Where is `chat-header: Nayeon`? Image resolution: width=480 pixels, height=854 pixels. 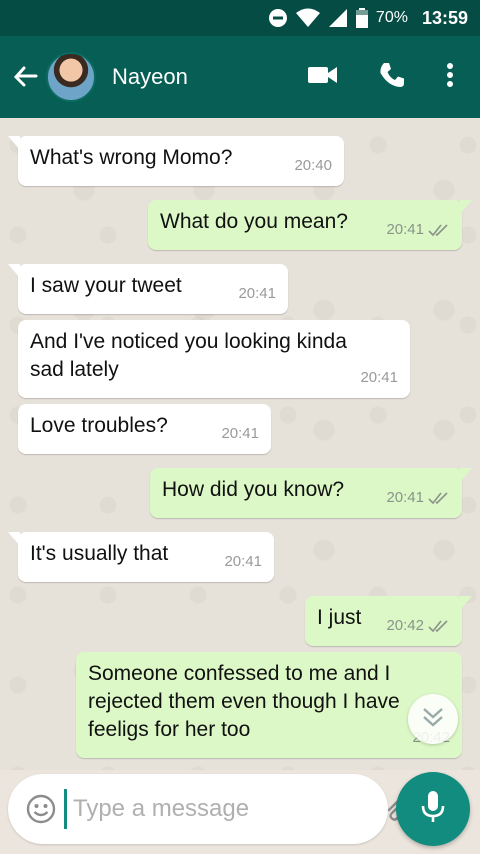 chat-header: Nayeon is located at coordinates (240, 77).